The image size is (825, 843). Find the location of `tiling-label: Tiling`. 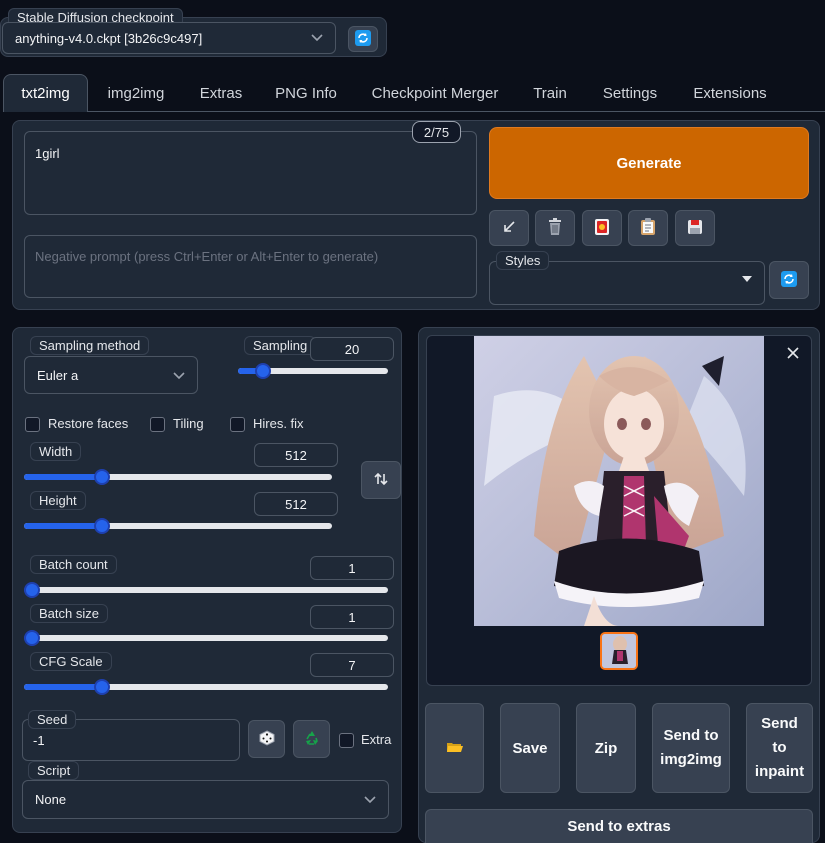

tiling-label: Tiling is located at coordinates (188, 423).